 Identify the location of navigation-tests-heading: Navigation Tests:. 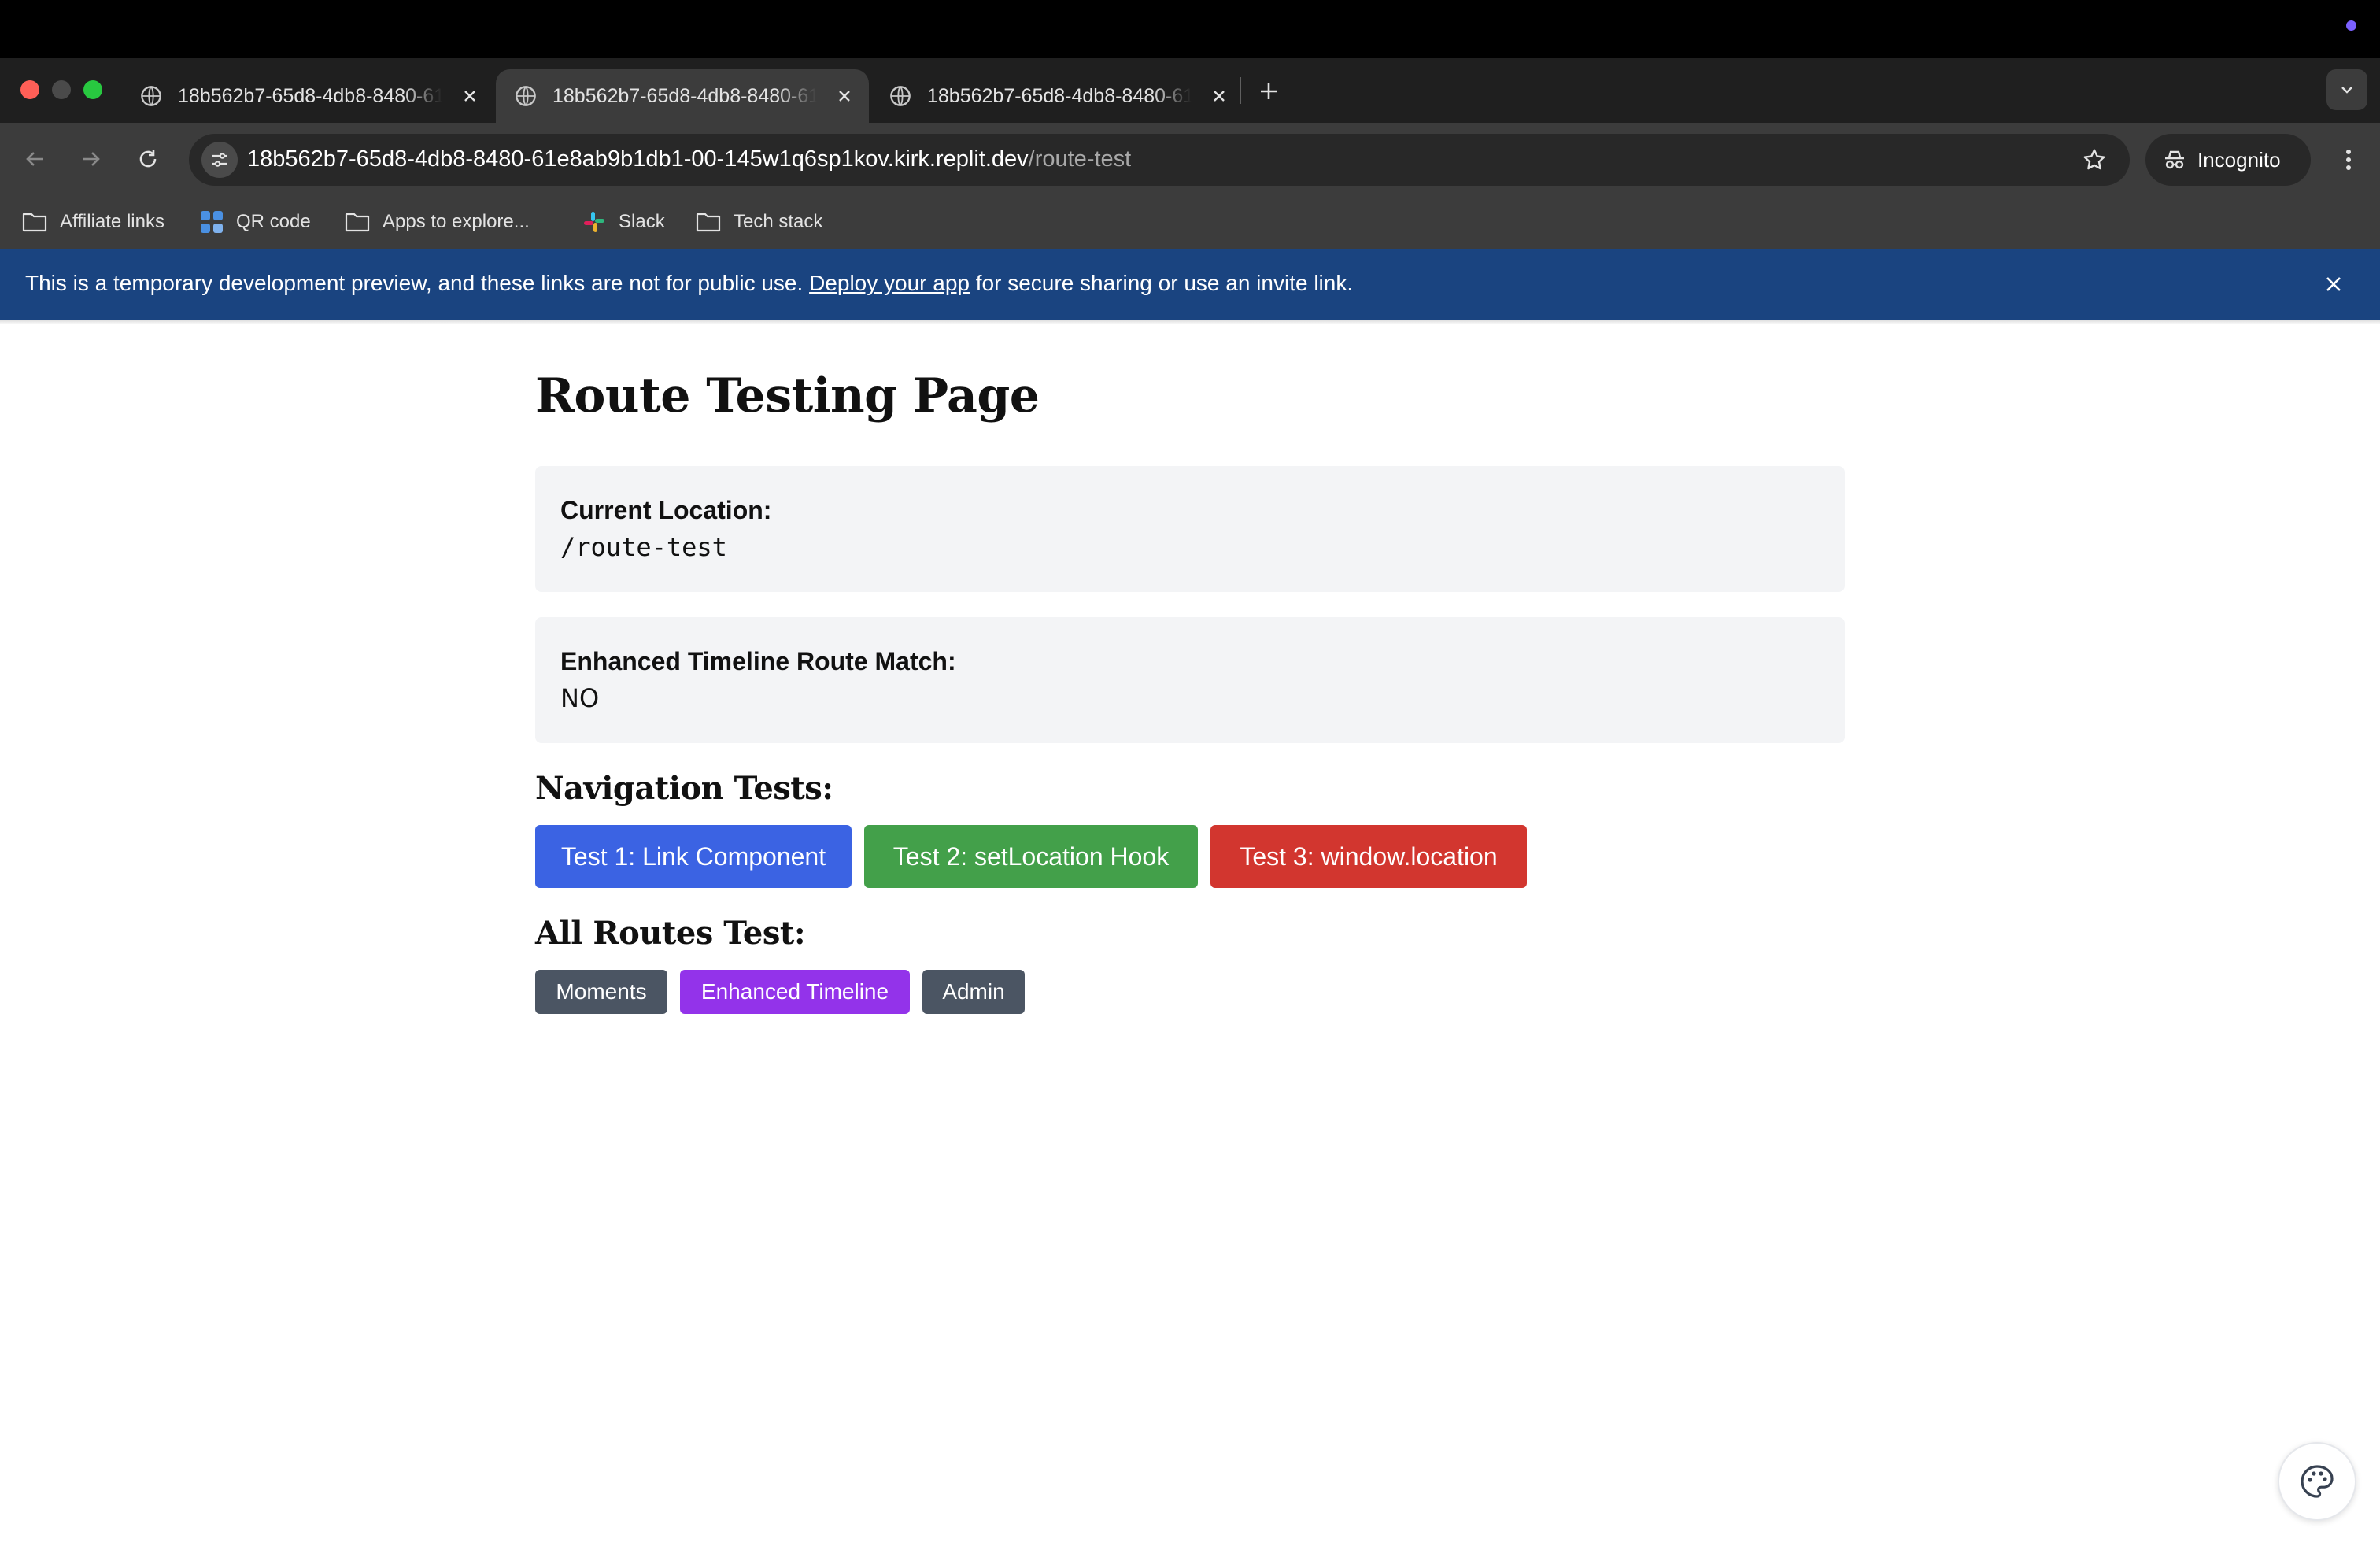
(684, 789).